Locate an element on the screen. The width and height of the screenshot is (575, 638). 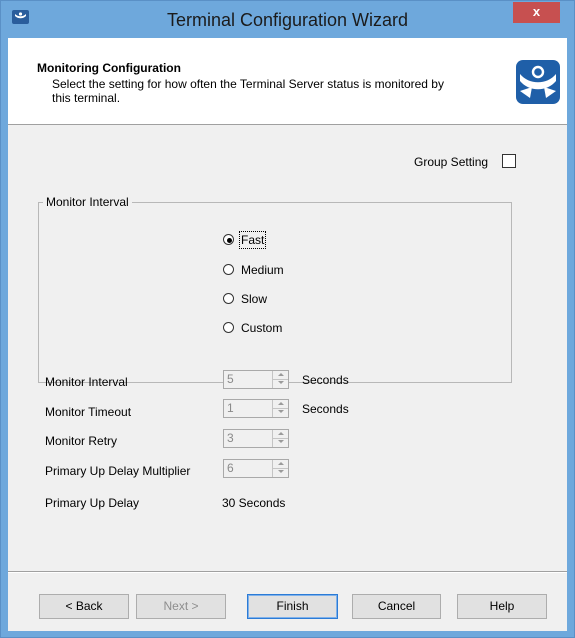
monitor-interval-legend: Monitor Interval is located at coordinates (87, 202).